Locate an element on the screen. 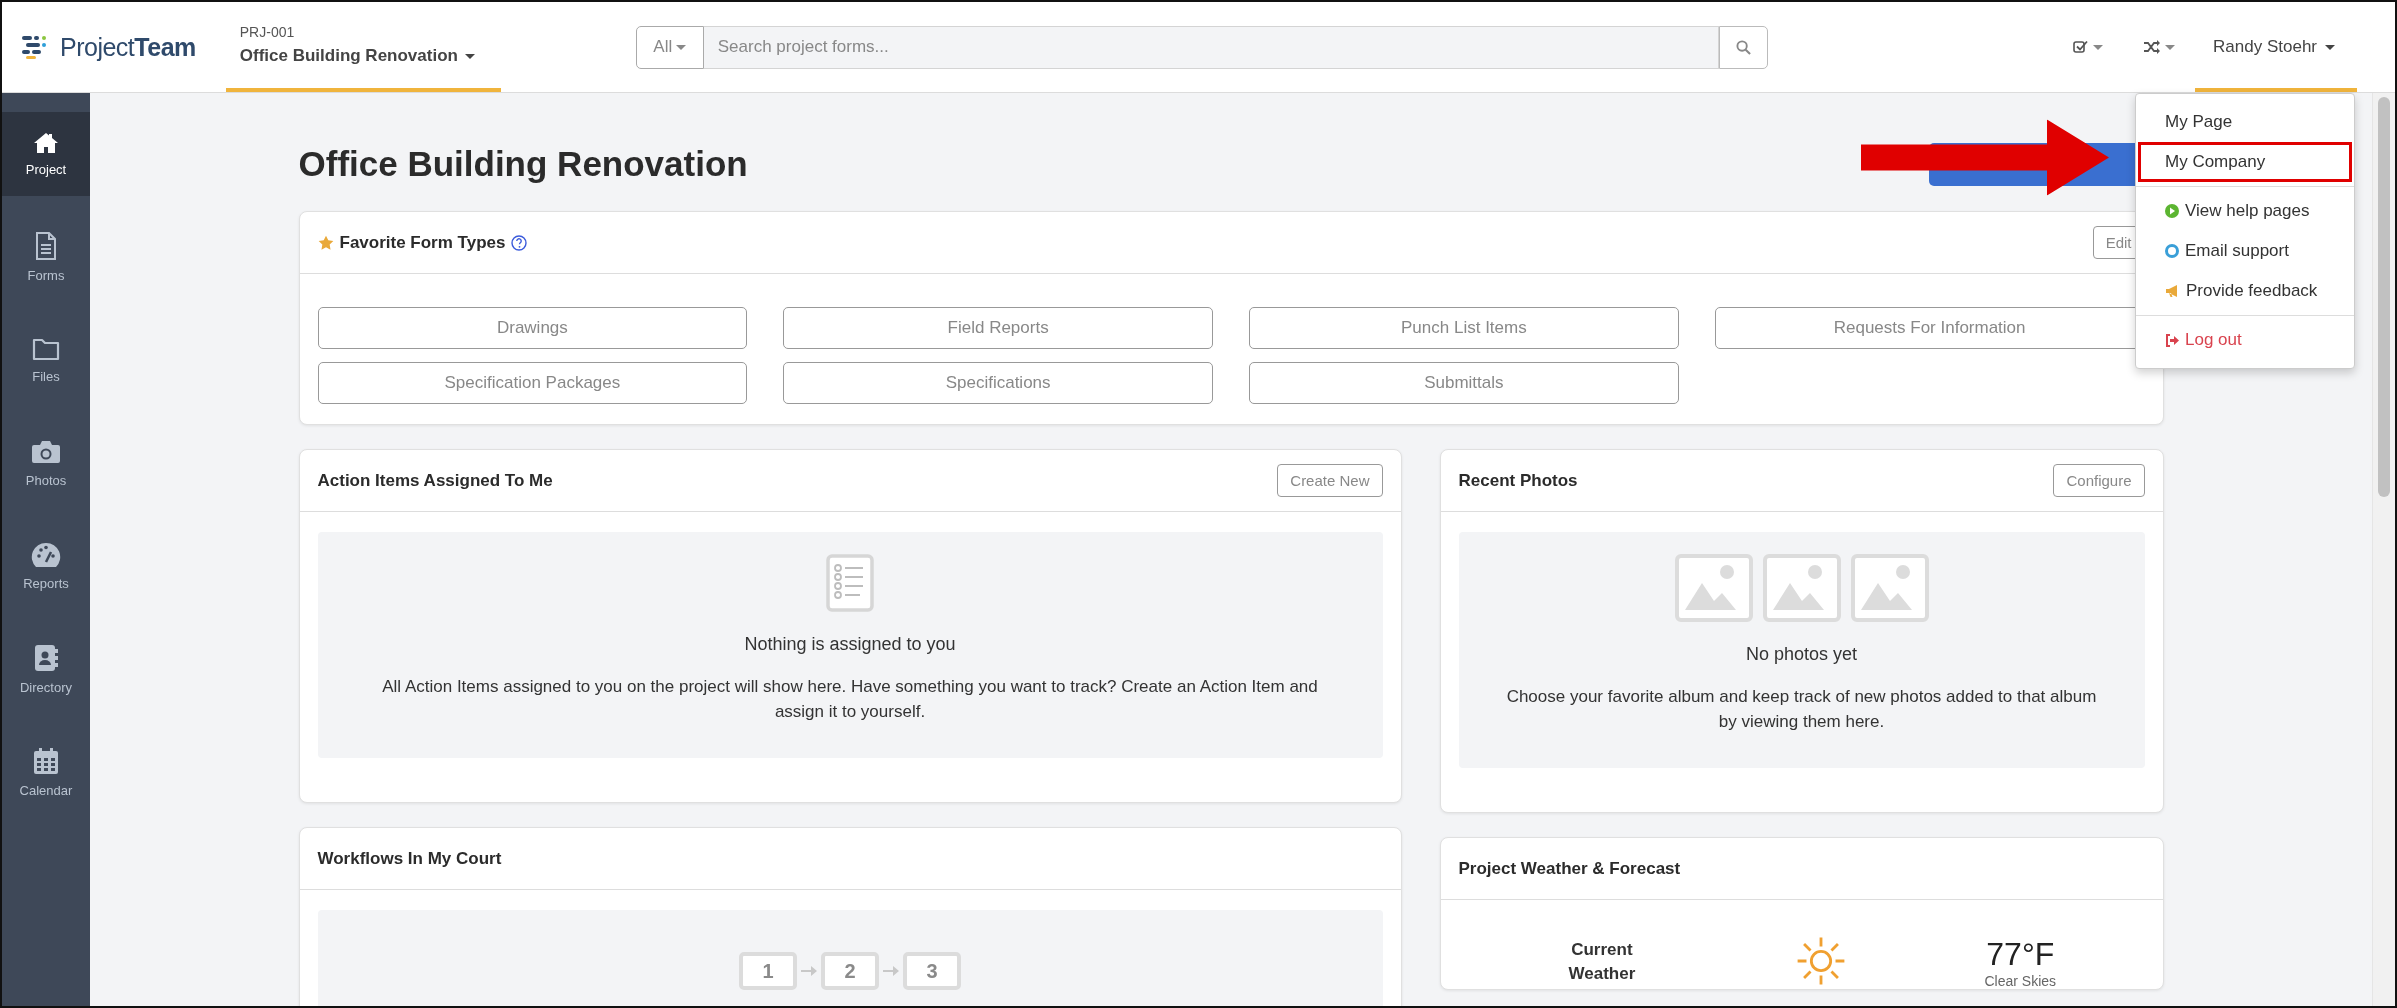 This screenshot has width=2397, height=1008. sidebar-item: Project is located at coordinates (46, 154).